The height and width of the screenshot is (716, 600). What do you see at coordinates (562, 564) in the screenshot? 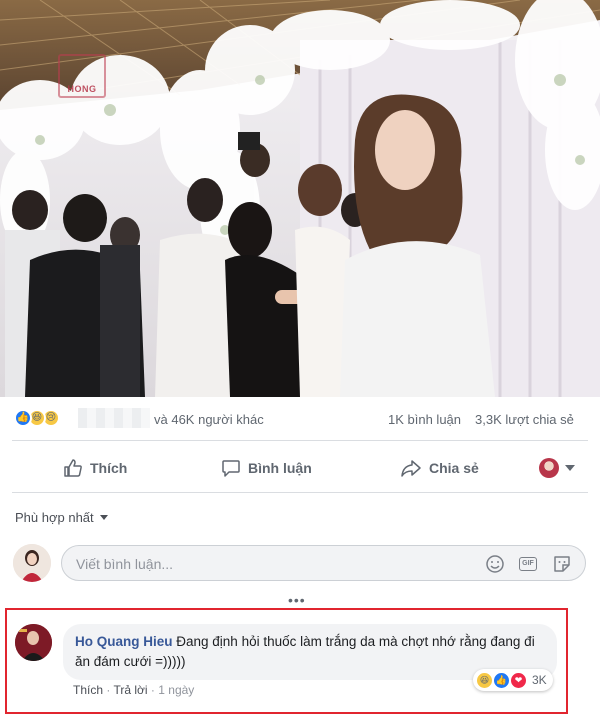
I see `sticker-icon` at bounding box center [562, 564].